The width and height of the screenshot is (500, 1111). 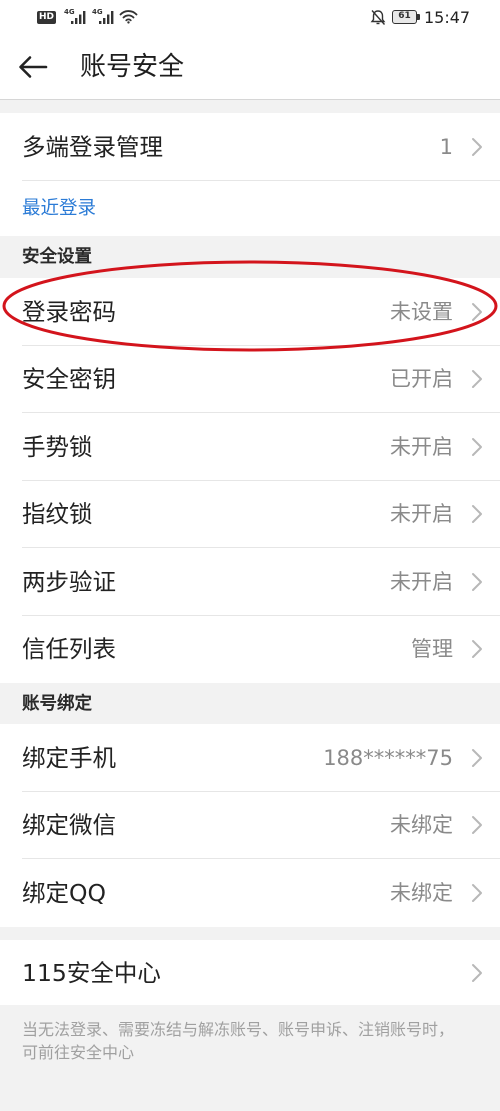 I want to click on multi-device-login-count: 1, so click(x=446, y=147).